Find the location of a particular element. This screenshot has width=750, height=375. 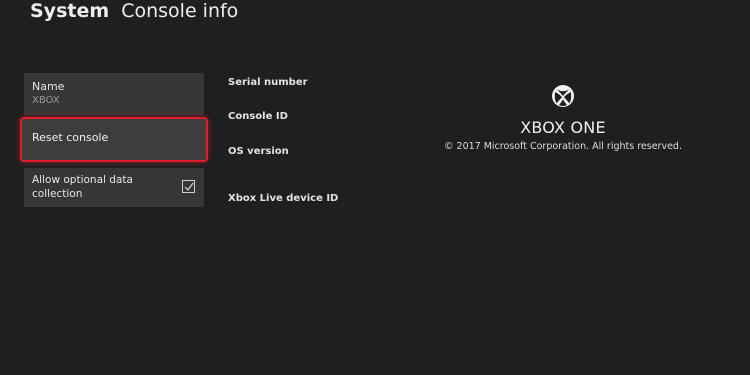

console-model: XBOX ONE is located at coordinates (563, 127).